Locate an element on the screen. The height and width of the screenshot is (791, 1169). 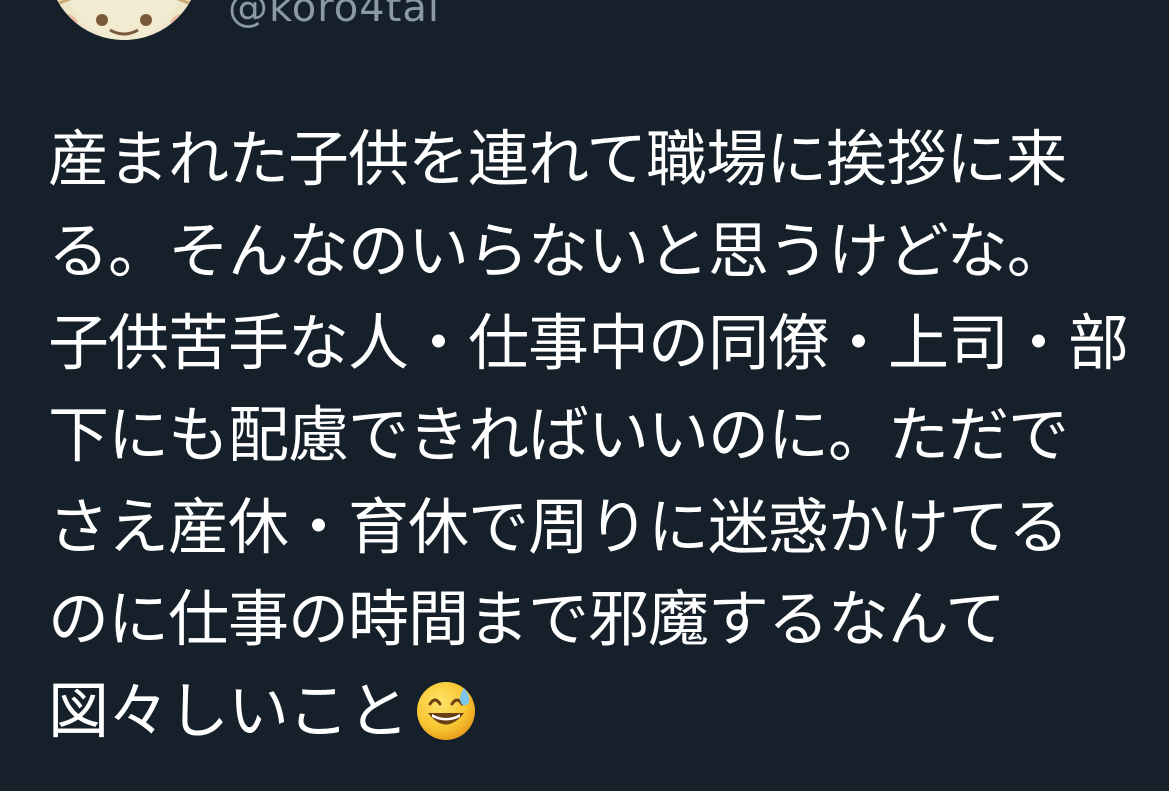
tweet-text-fragment: 図々しいこと is located at coordinates (228, 711).